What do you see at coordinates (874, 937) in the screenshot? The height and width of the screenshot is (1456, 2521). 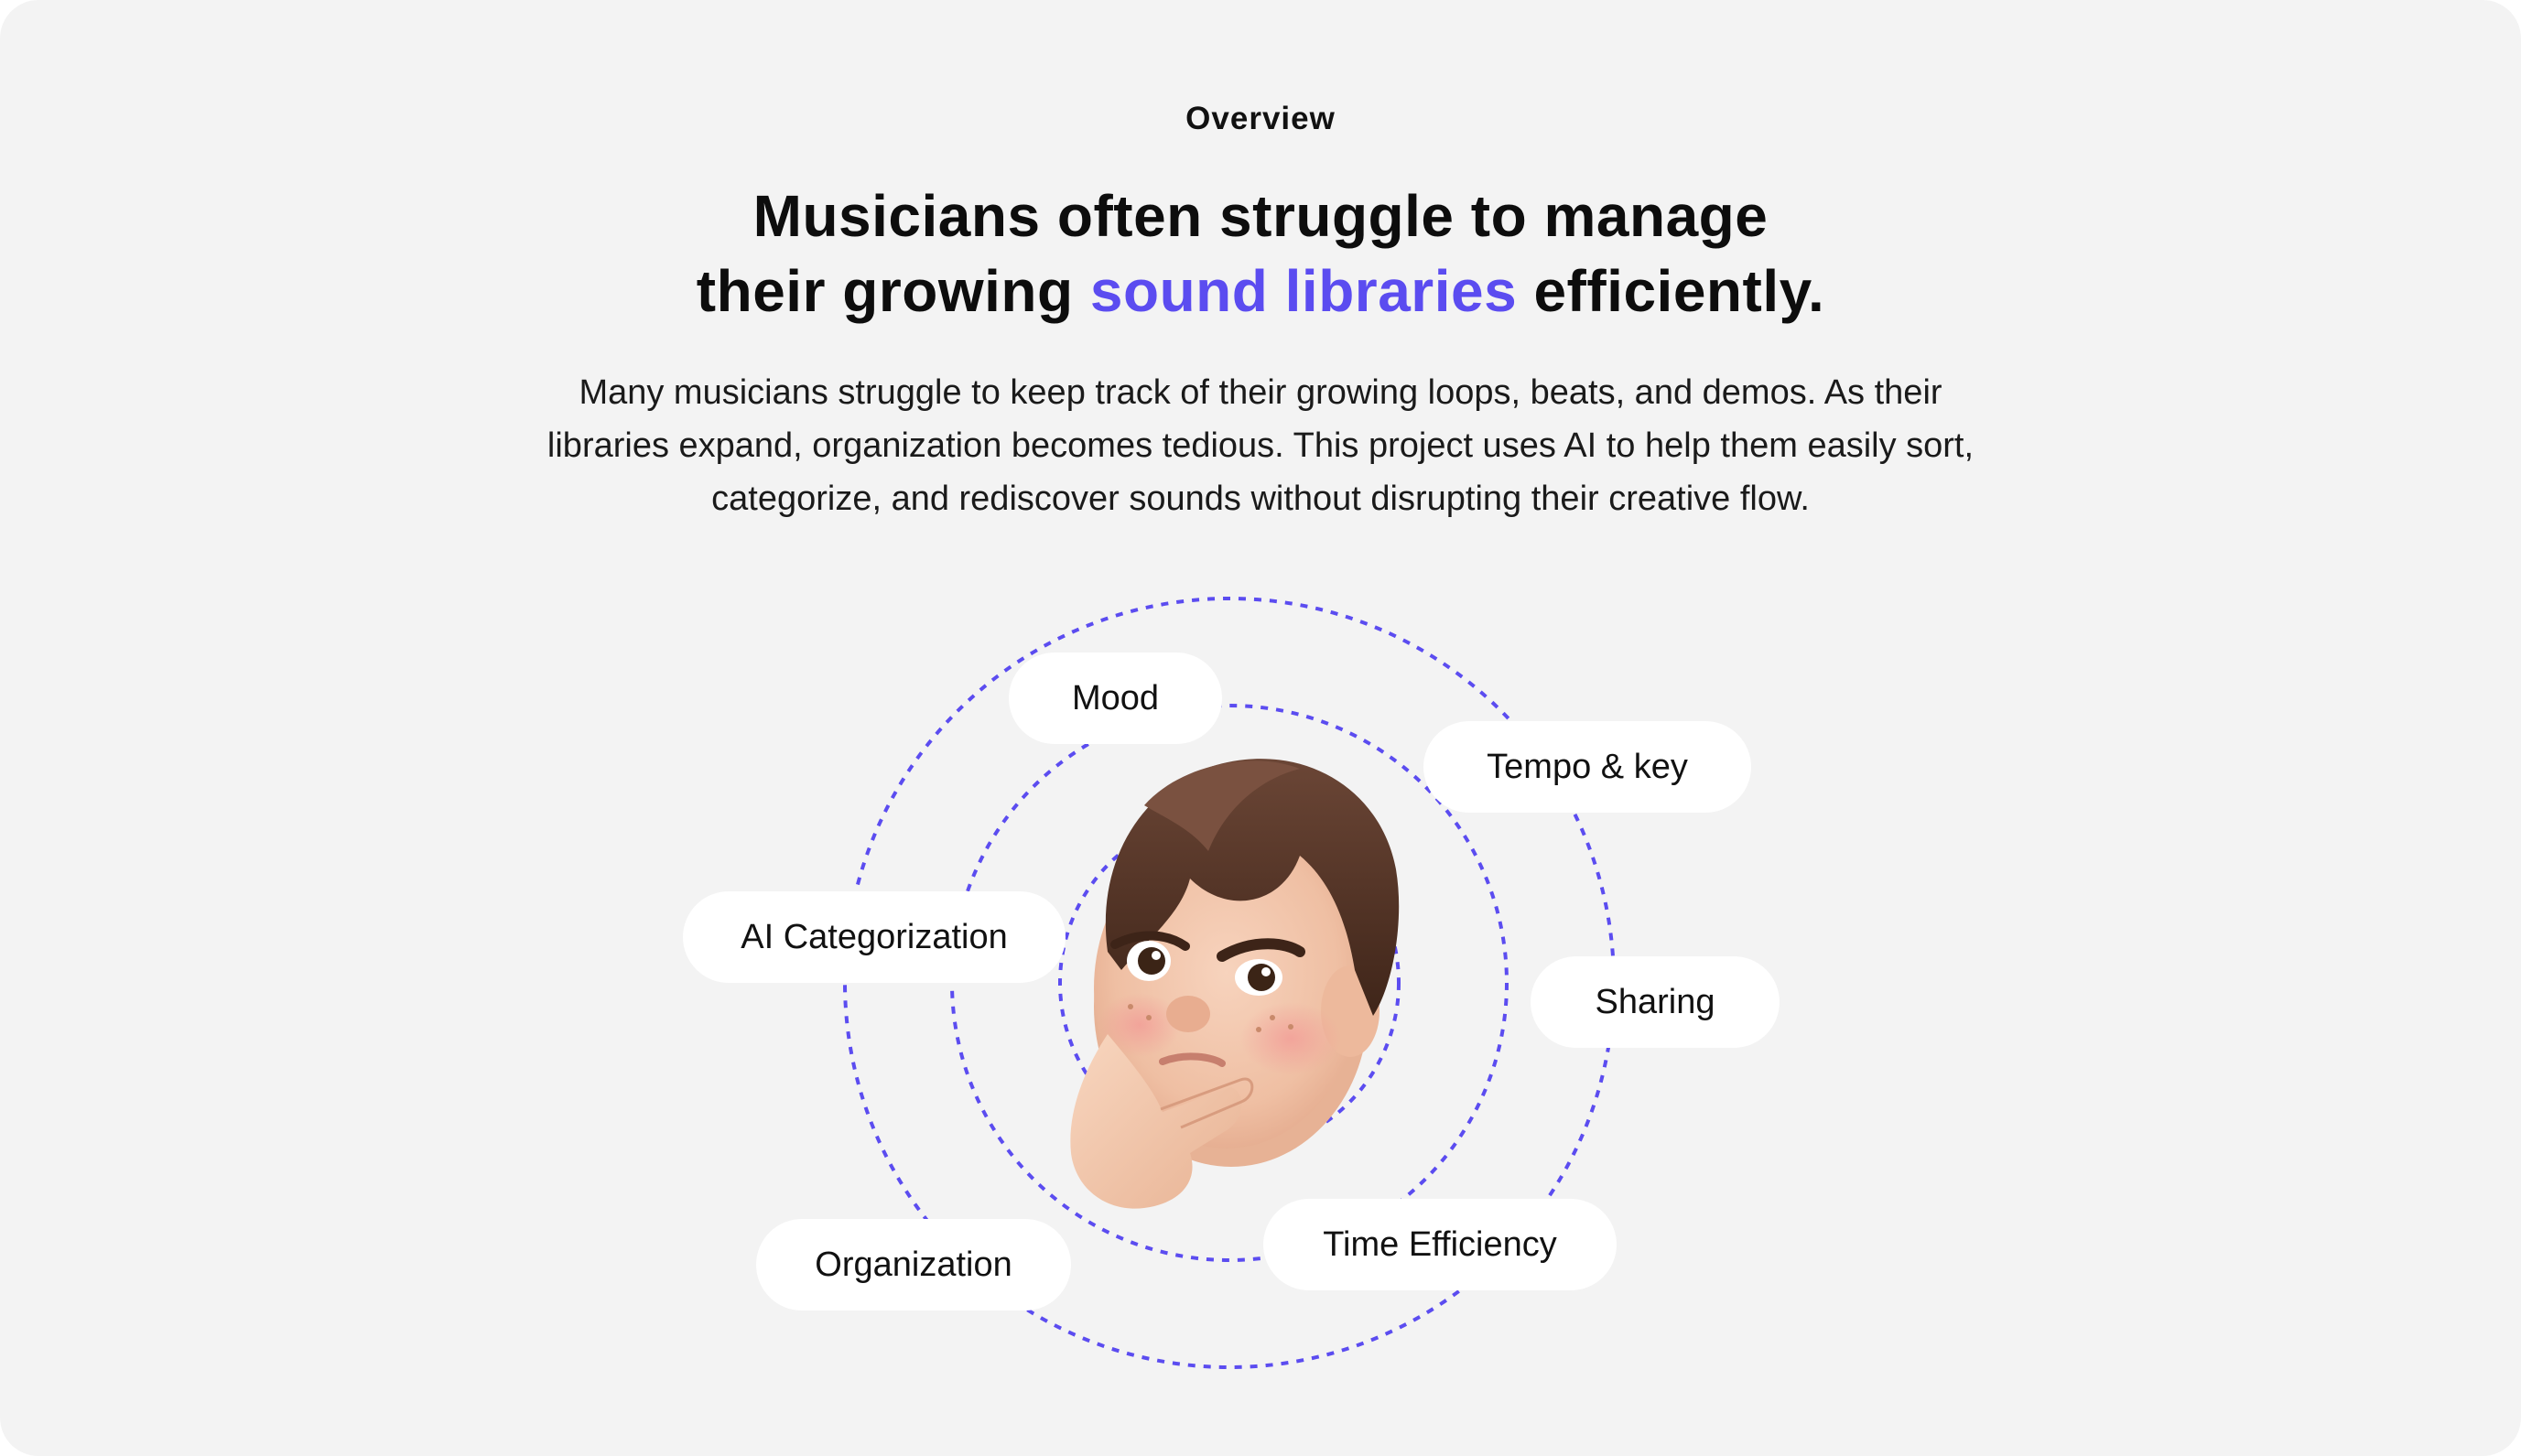 I see `tag-ai-categorization: AI Categorization` at bounding box center [874, 937].